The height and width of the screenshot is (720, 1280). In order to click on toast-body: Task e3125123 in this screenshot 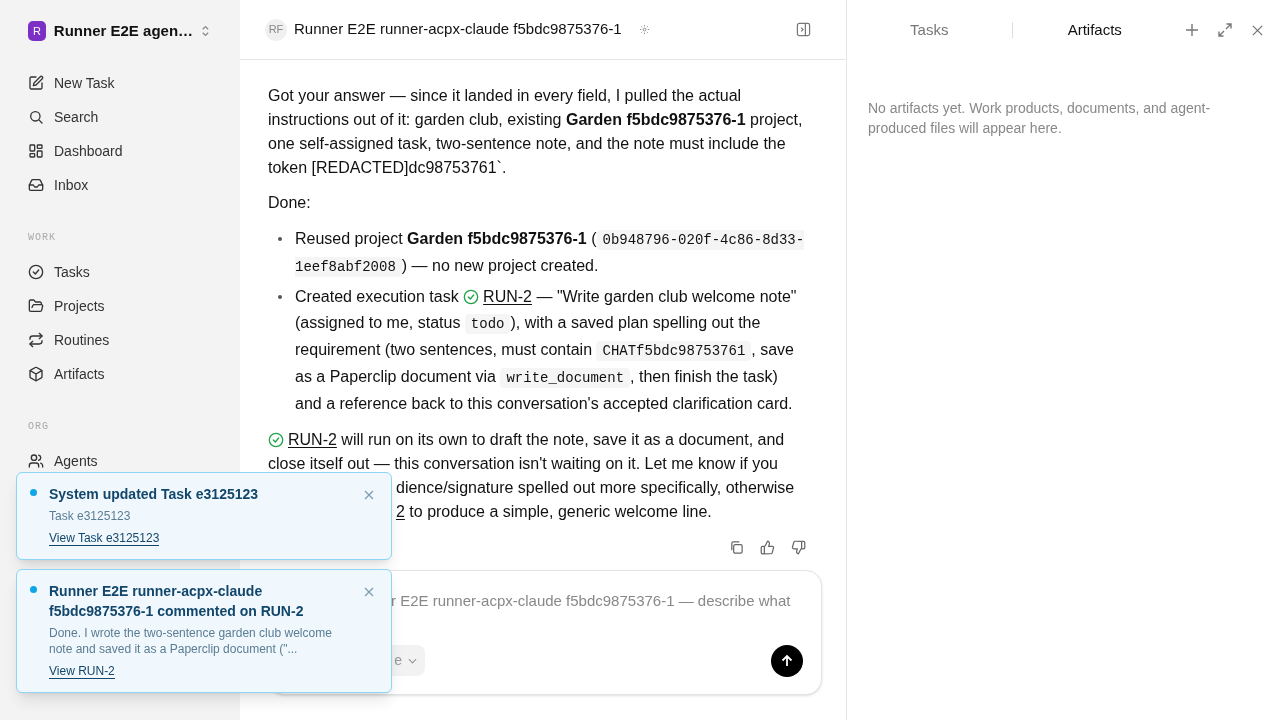, I will do `click(90, 516)`.